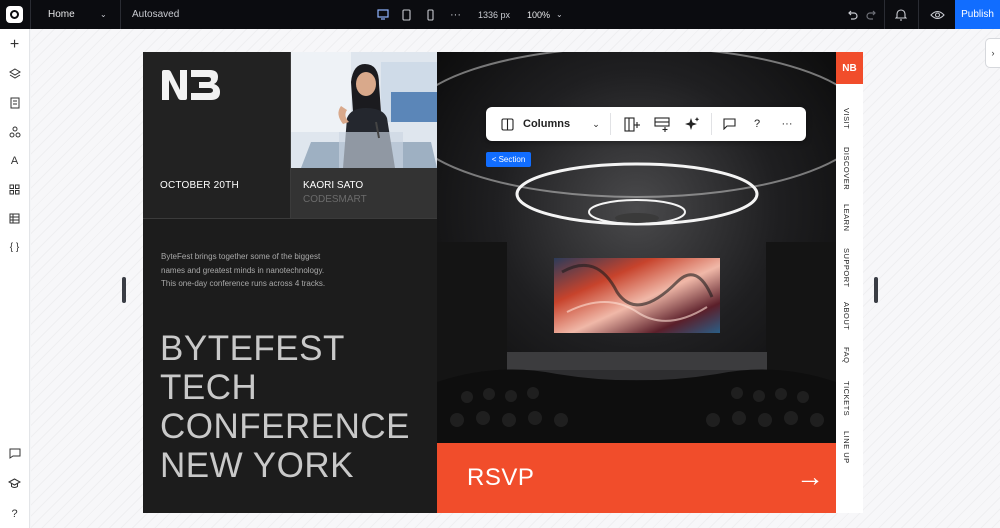  Describe the element at coordinates (992, 53) in the screenshot. I see `right-panel-toggle-chevron-icon: ›` at that location.